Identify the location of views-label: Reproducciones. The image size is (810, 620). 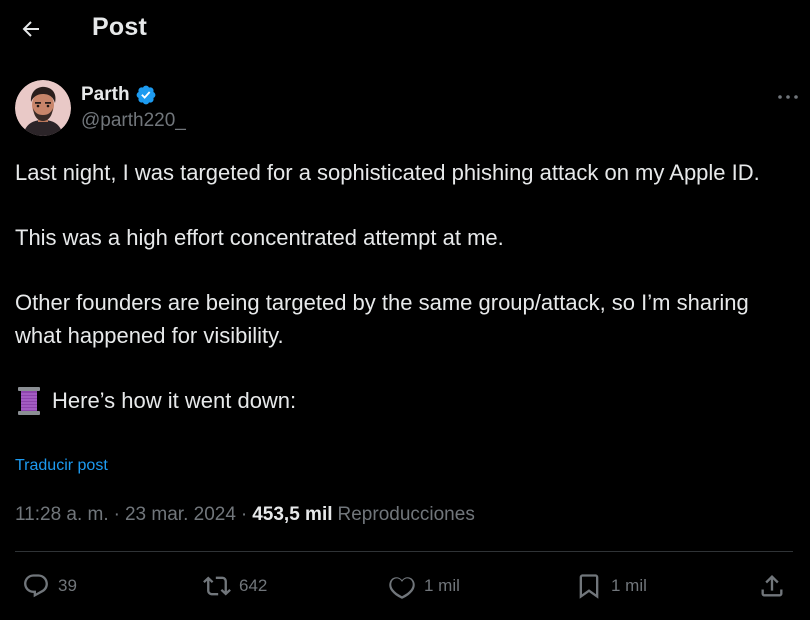
(406, 515).